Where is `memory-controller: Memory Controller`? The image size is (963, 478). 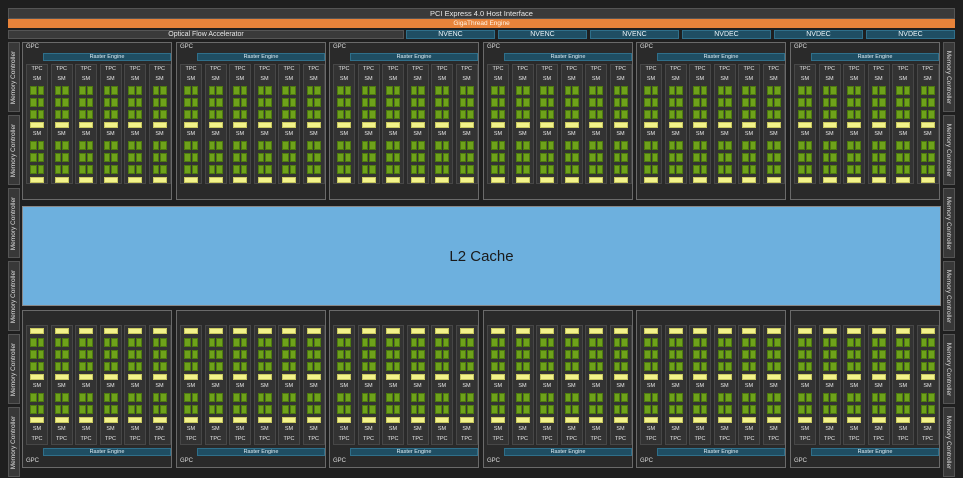 memory-controller: Memory Controller is located at coordinates (949, 296).